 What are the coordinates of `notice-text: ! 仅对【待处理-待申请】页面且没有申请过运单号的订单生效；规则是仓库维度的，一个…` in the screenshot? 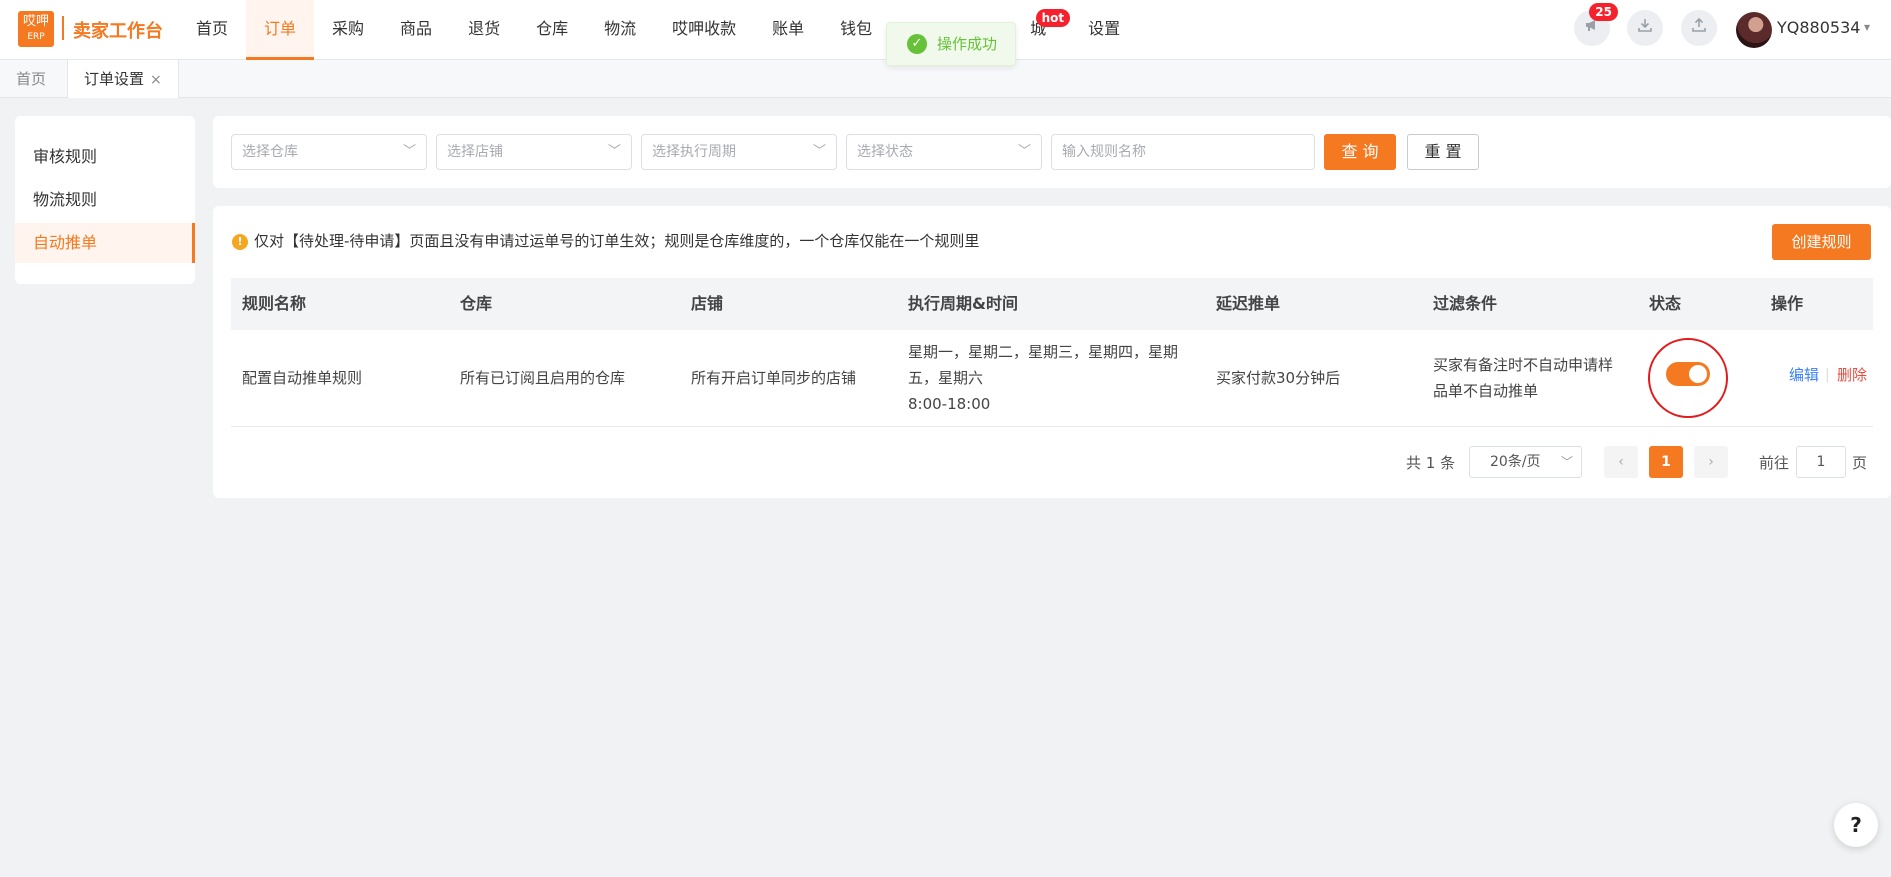 It's located at (605, 240).